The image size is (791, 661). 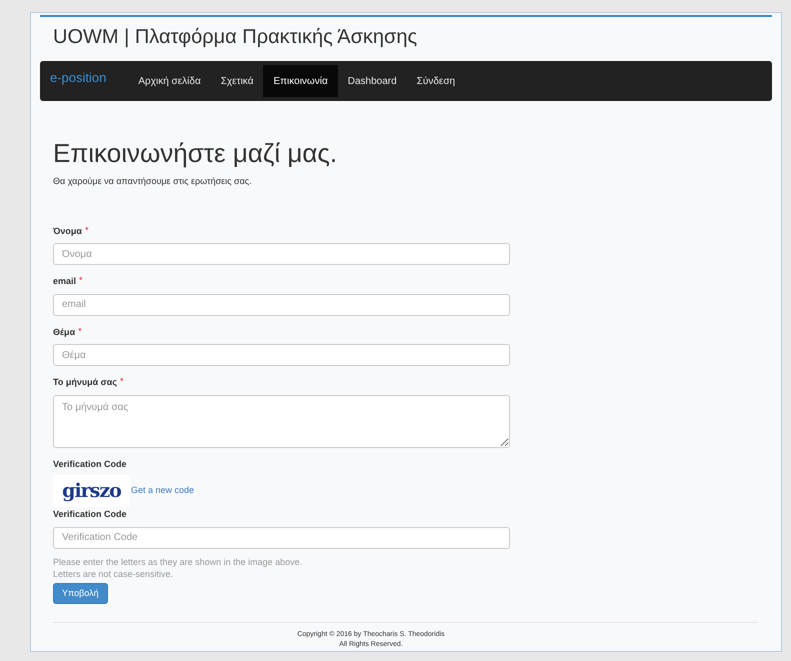 I want to click on message-field: Το μήνυμά σας, so click(x=281, y=421).